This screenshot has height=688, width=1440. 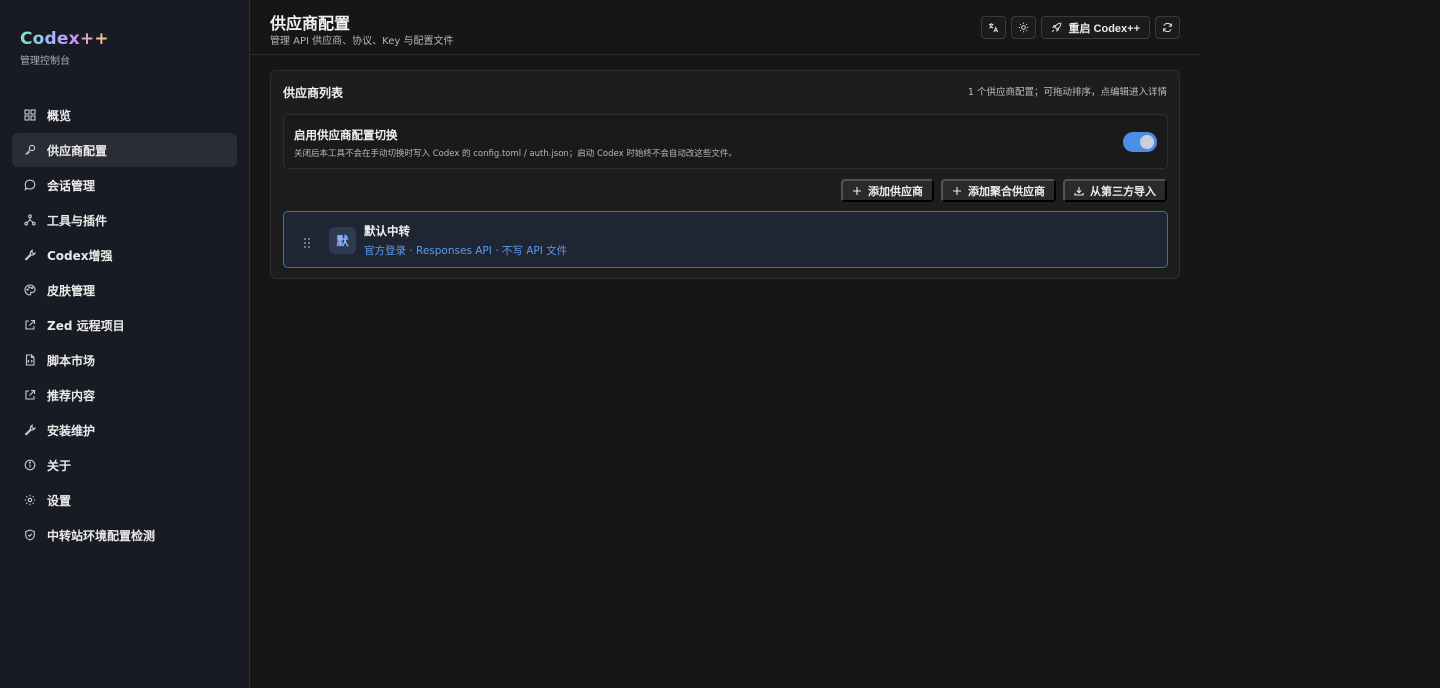 I want to click on shield-icon, so click(x=30, y=535).